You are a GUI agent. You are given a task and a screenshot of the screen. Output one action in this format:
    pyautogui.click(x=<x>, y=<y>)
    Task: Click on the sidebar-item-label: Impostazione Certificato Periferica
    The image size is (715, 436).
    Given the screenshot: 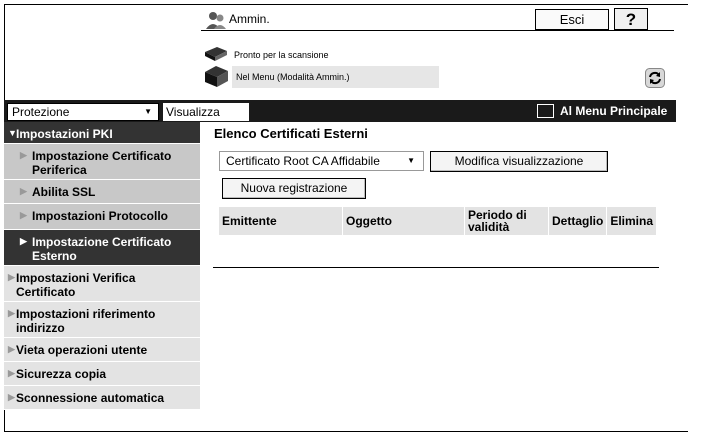 What is the action you would take?
    pyautogui.click(x=102, y=163)
    